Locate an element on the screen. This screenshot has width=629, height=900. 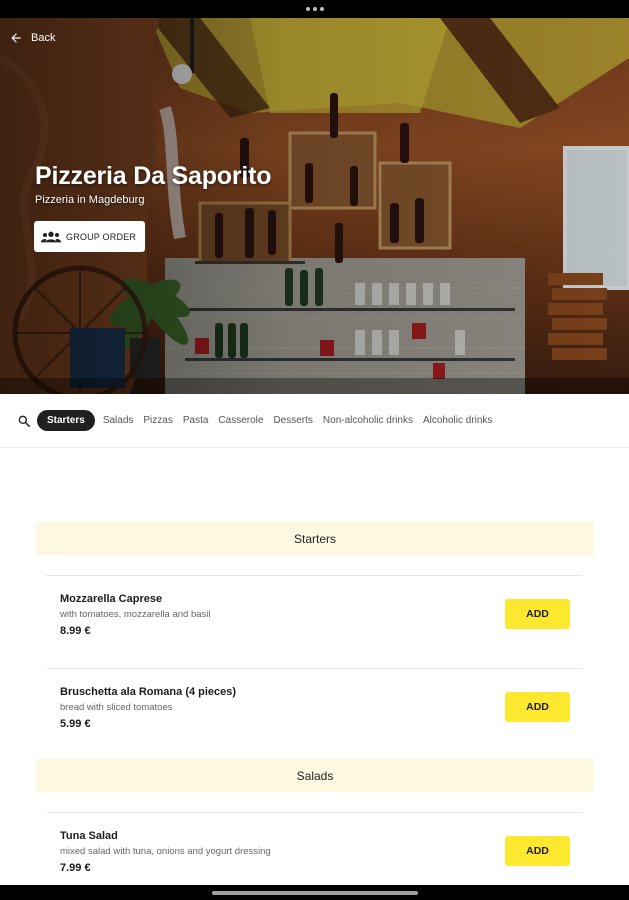
section-header-starters: Starters is located at coordinates (315, 538).